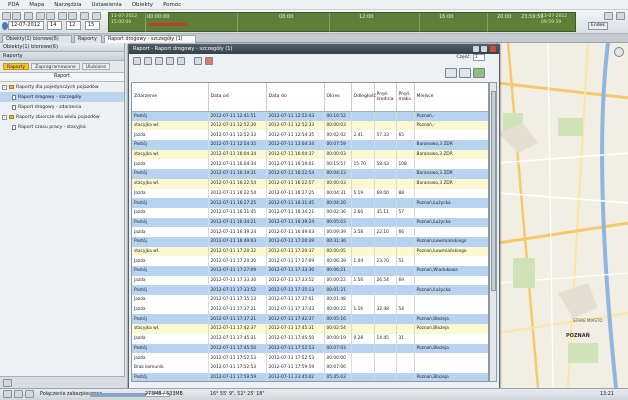 The image size is (628, 400). I want to click on menu-narzedzia: Narzędzia, so click(67, 5).